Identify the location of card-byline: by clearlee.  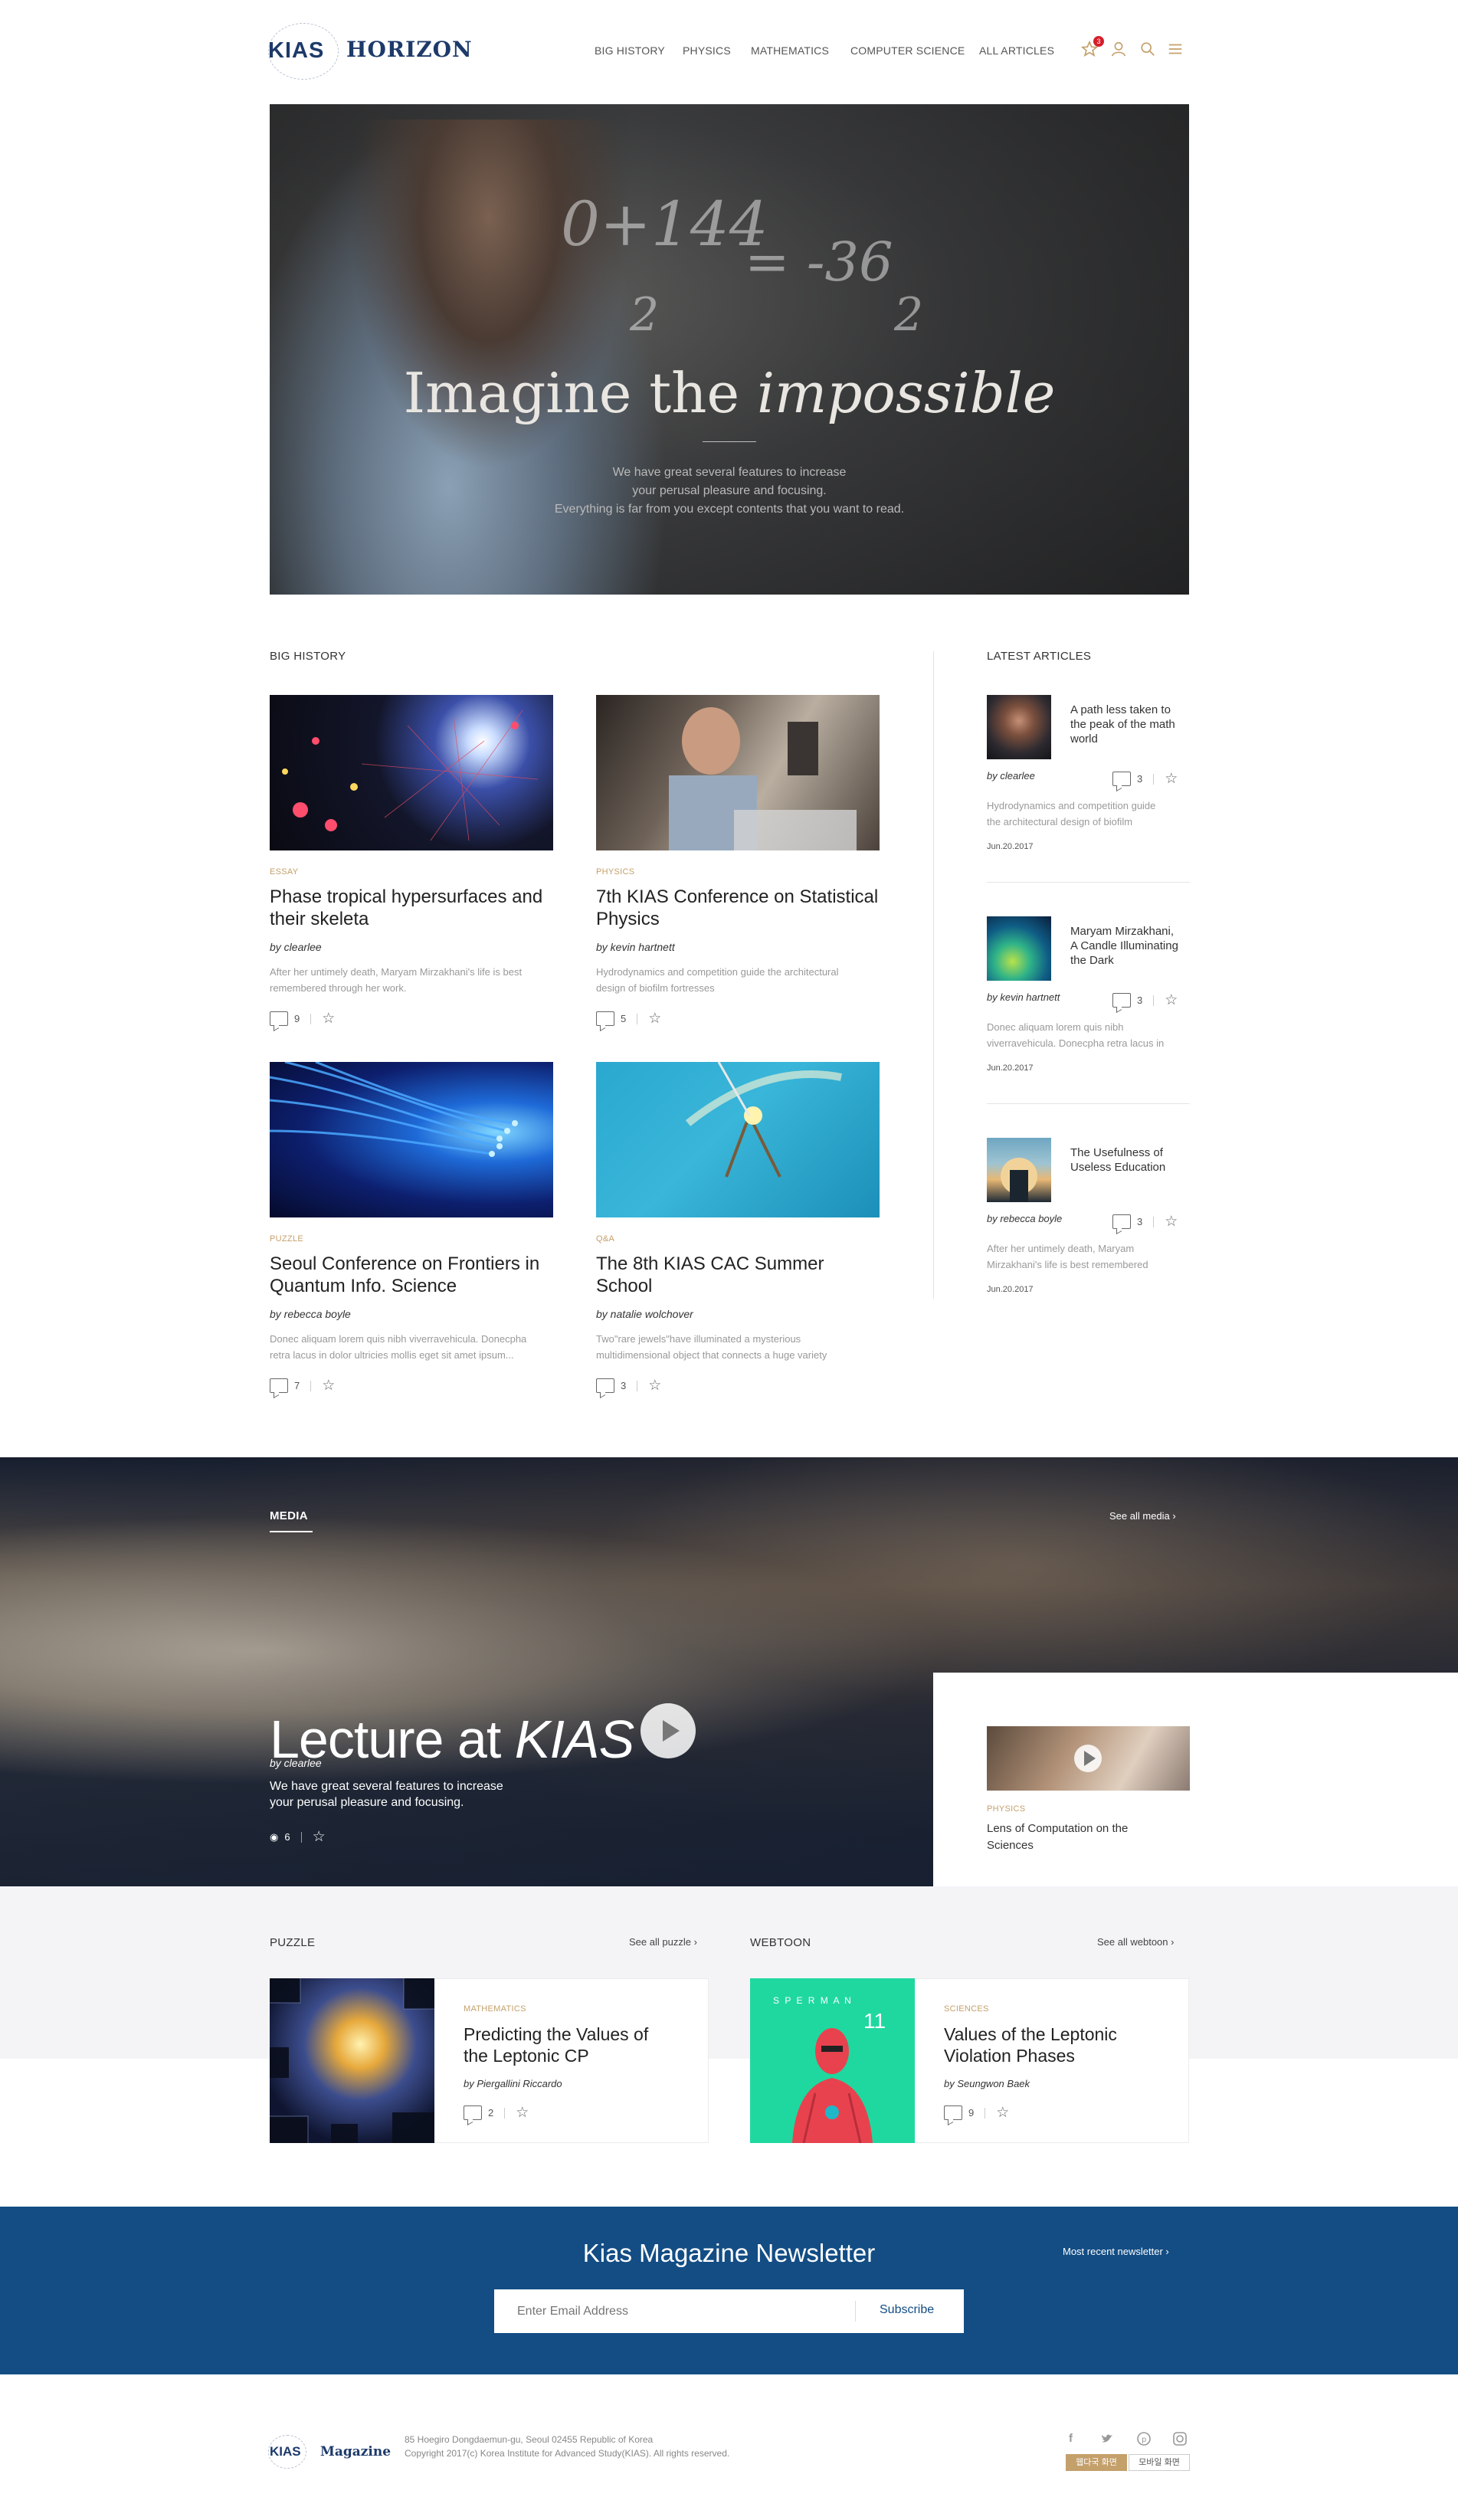
(296, 947).